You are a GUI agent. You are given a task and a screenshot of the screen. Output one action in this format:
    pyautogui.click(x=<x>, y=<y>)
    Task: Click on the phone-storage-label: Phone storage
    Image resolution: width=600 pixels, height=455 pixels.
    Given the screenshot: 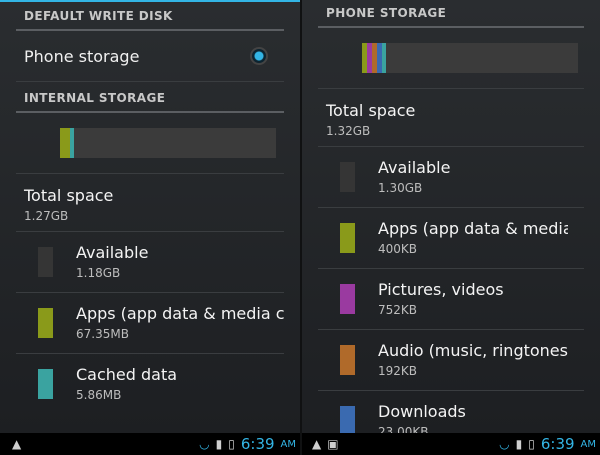 What is the action you would take?
    pyautogui.click(x=82, y=56)
    